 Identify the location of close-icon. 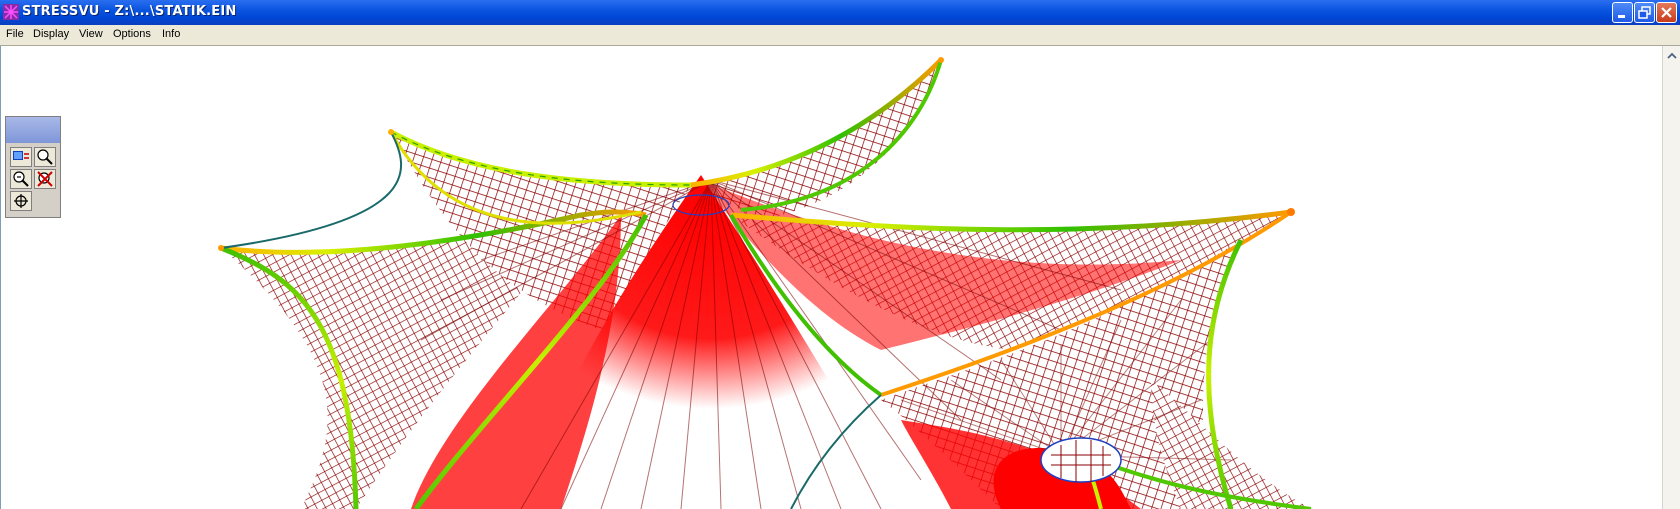
(1666, 12).